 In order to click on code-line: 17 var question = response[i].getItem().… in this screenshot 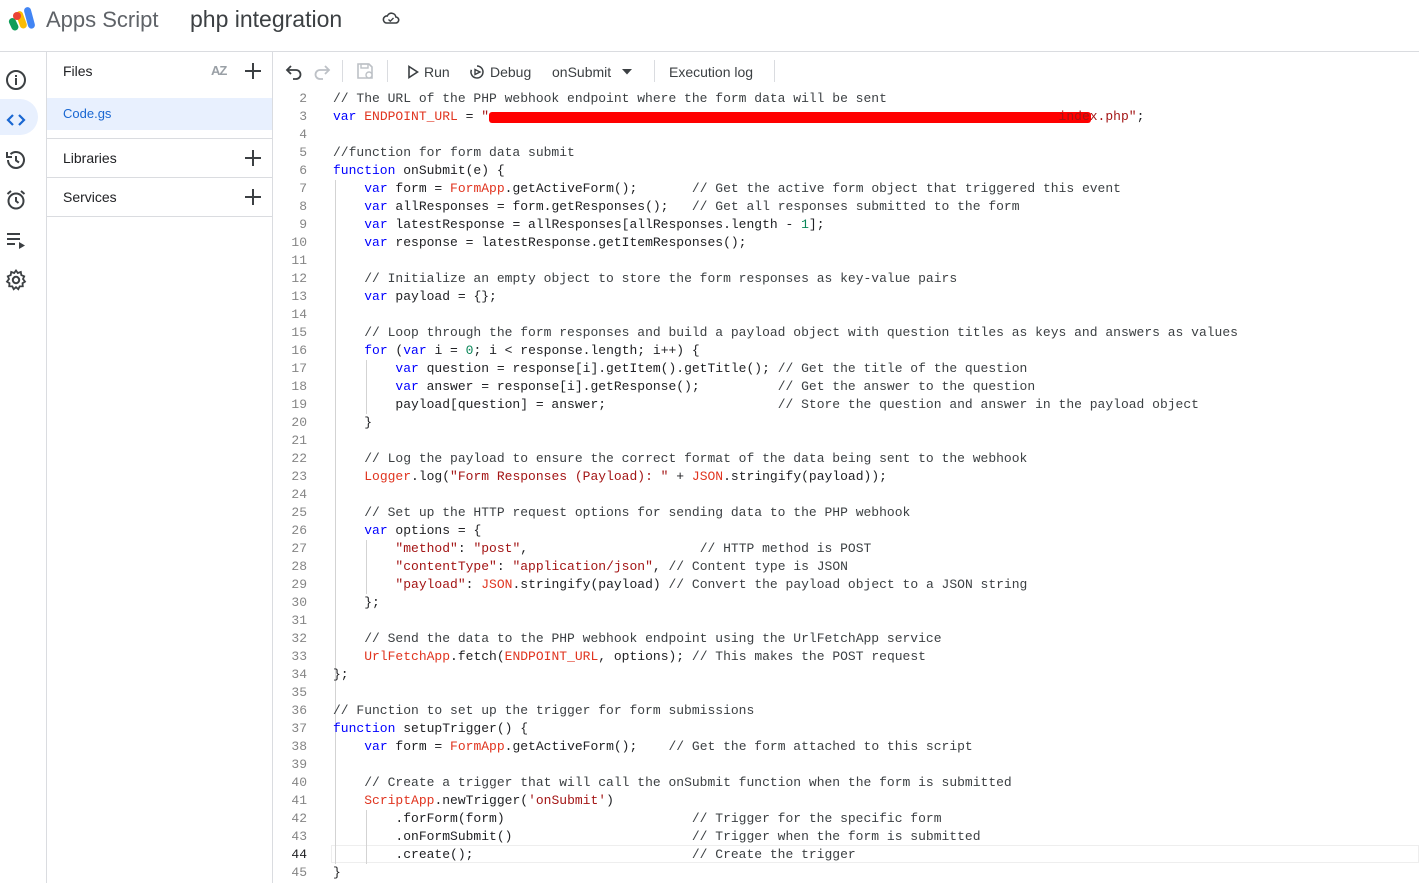, I will do `click(846, 369)`.